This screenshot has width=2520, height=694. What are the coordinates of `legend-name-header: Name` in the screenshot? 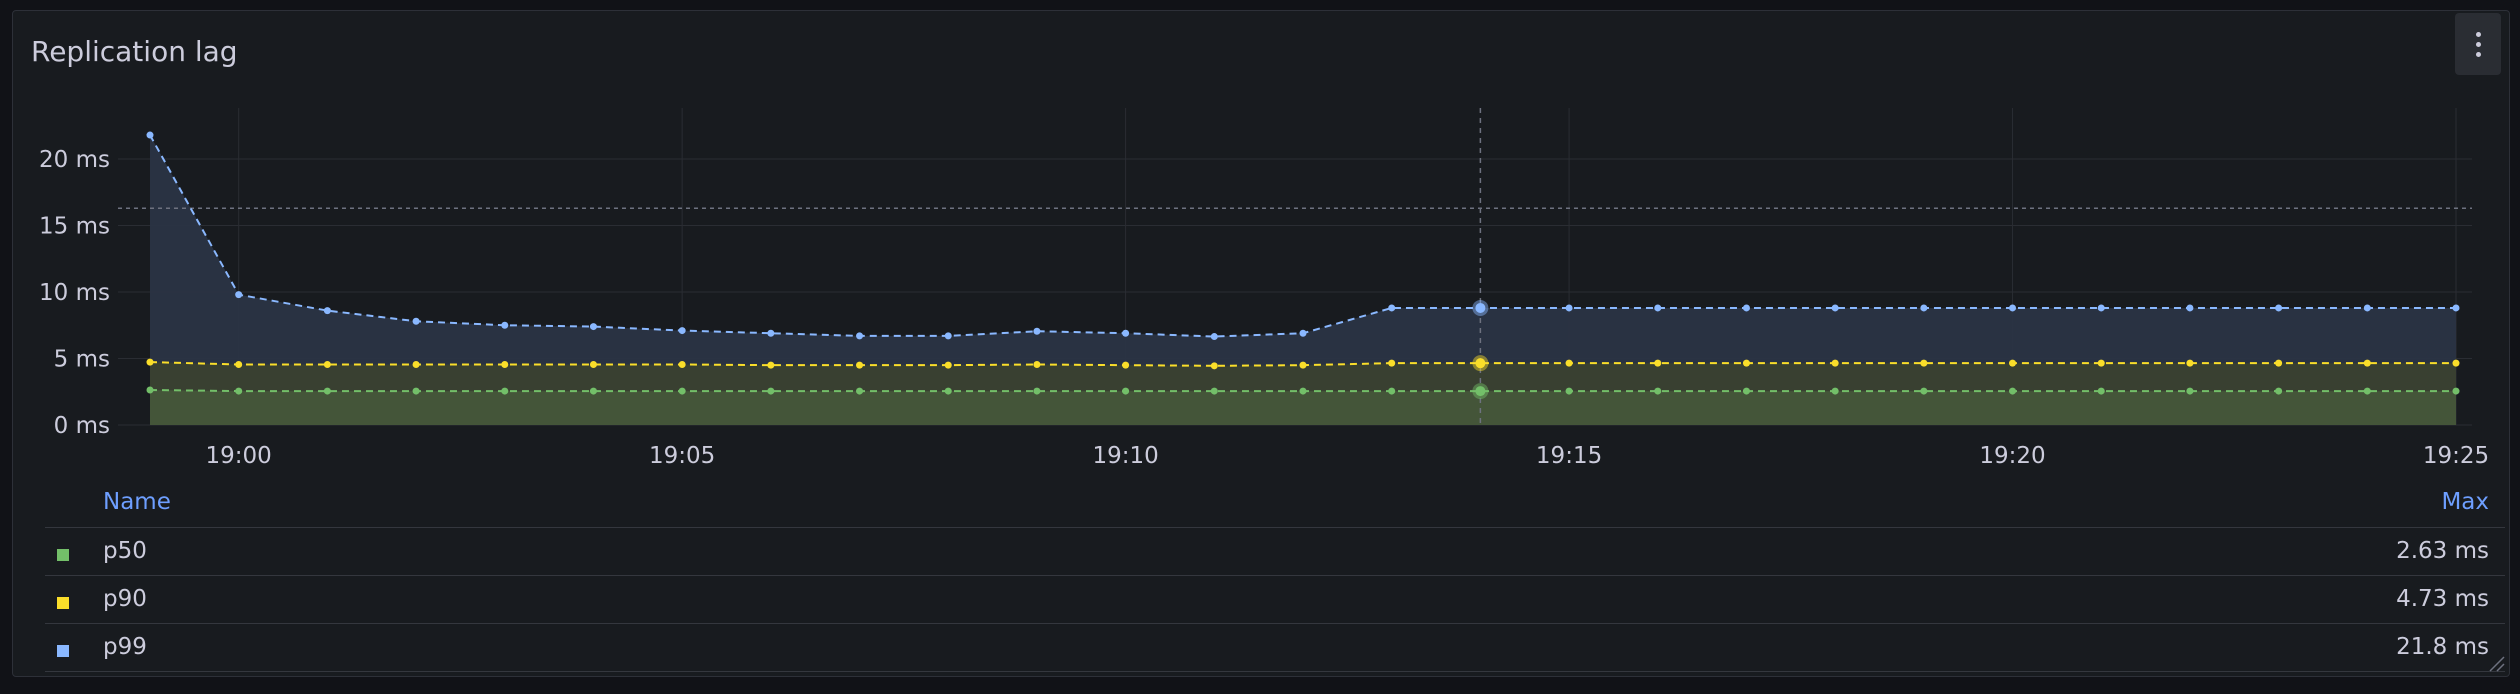 It's located at (137, 502).